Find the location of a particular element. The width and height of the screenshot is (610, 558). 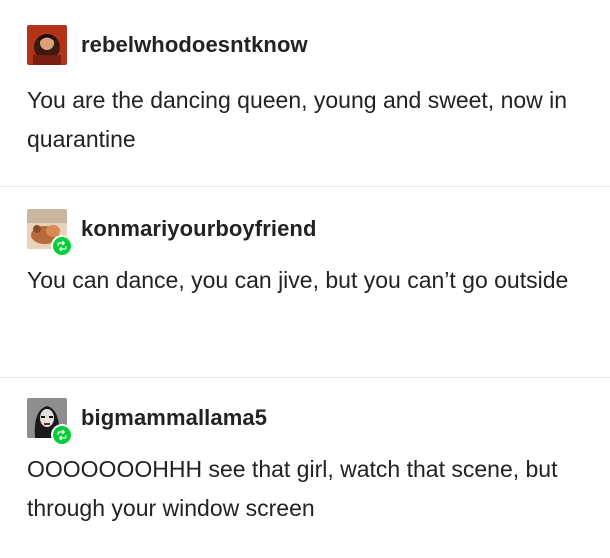

avatar-rebelwhodoesntknow is located at coordinates (47, 45).